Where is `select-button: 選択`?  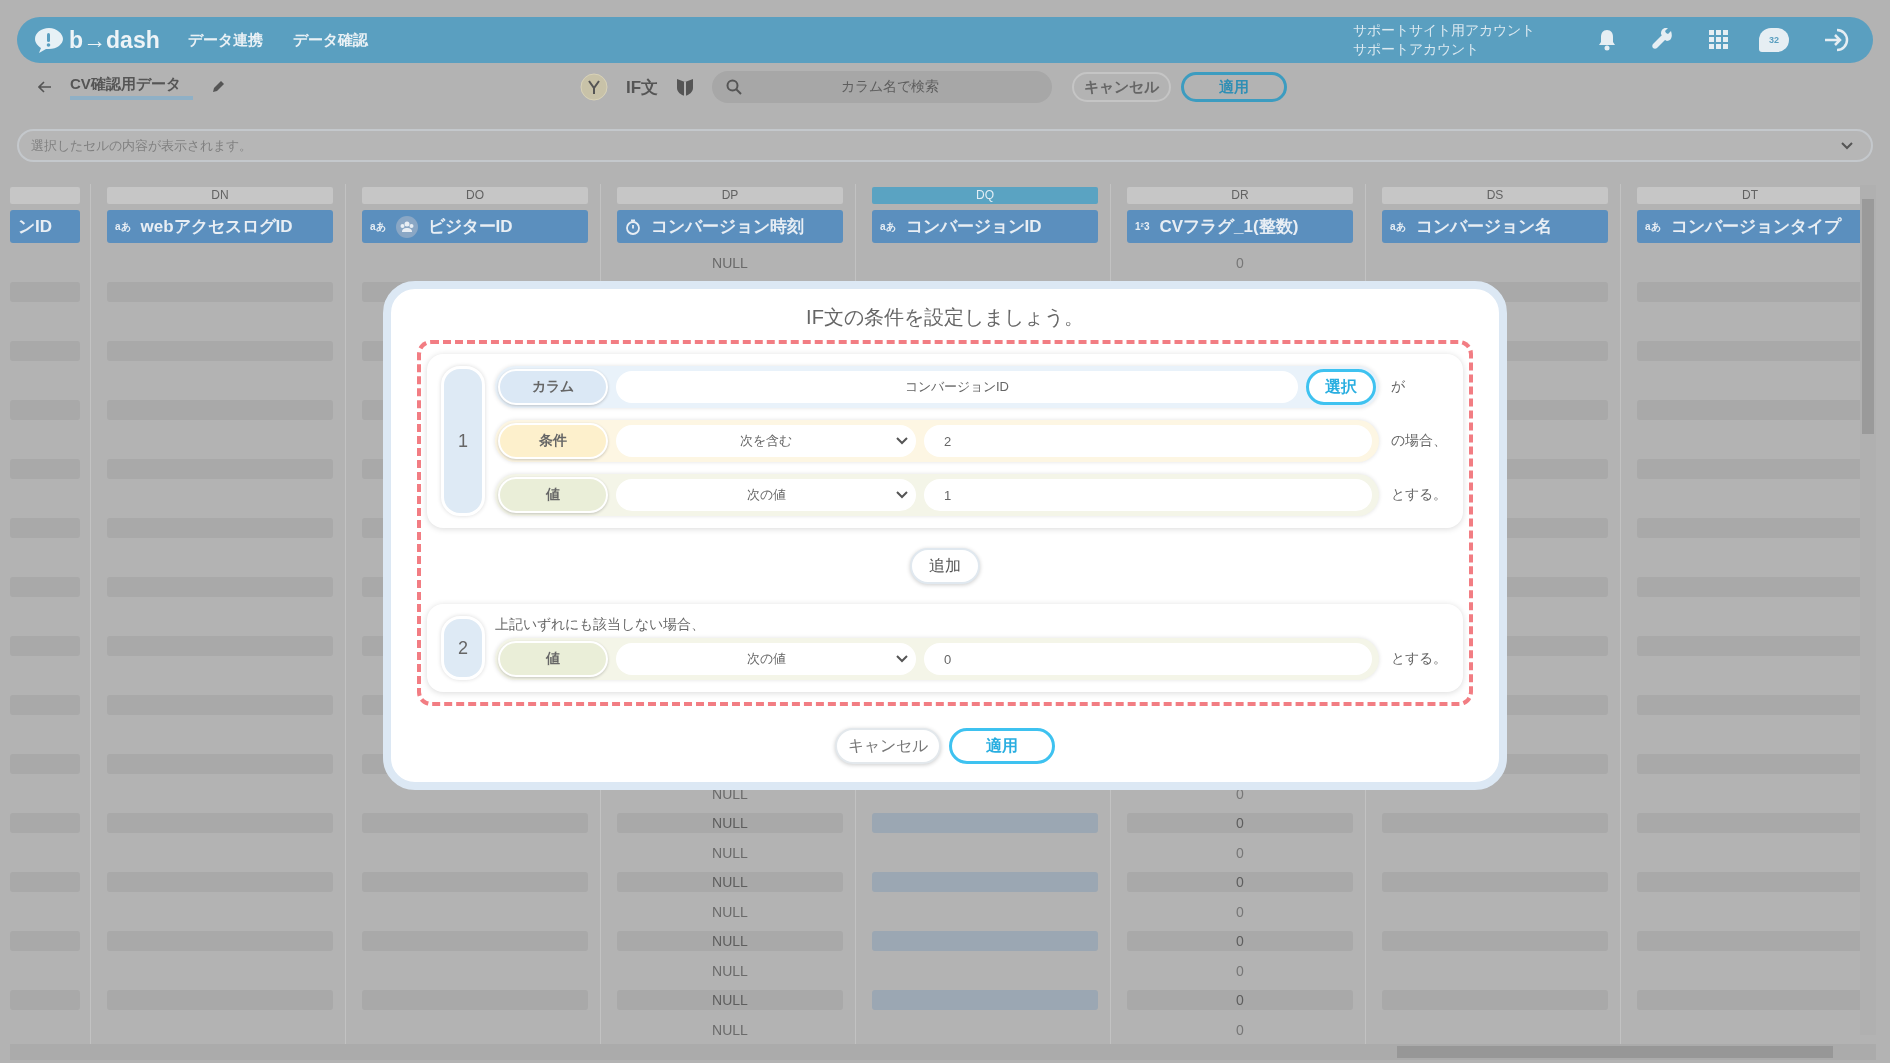 select-button: 選択 is located at coordinates (1341, 387).